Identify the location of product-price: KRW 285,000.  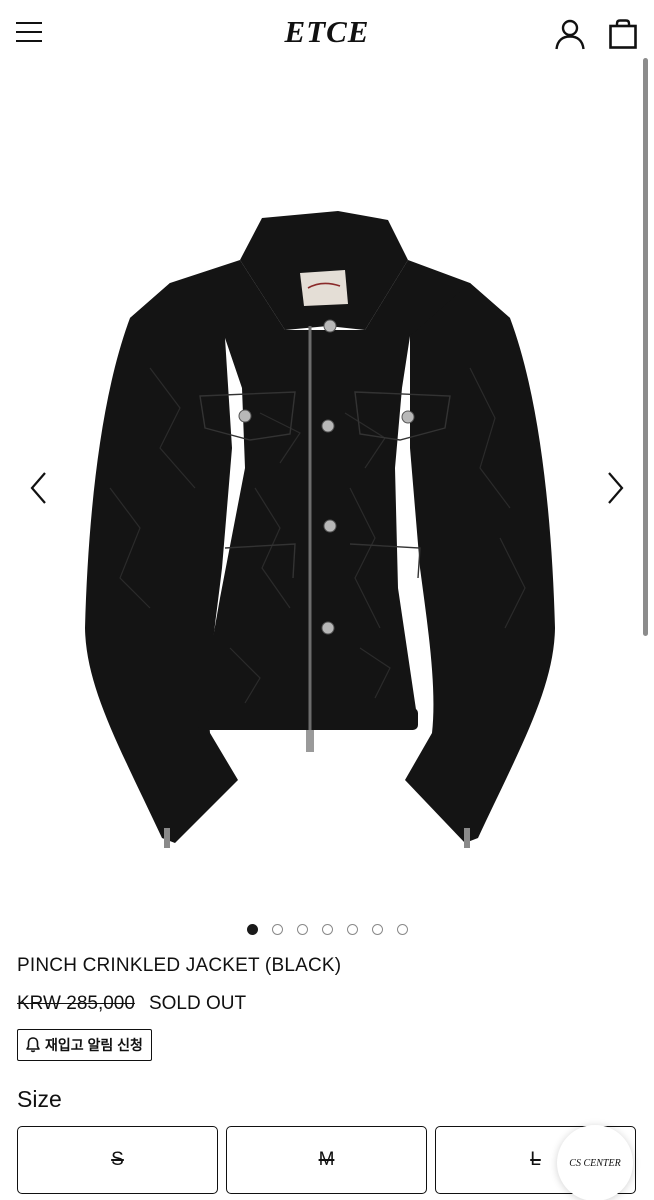
(76, 1003).